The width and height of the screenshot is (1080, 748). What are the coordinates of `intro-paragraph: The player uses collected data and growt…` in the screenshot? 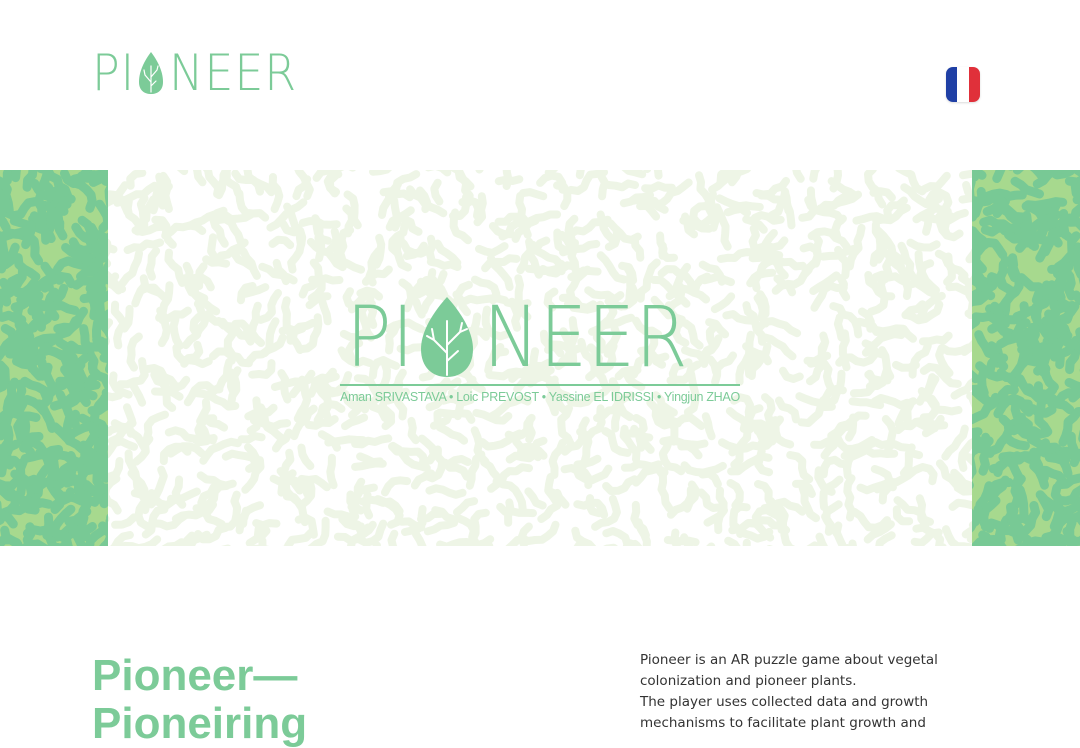 It's located at (784, 712).